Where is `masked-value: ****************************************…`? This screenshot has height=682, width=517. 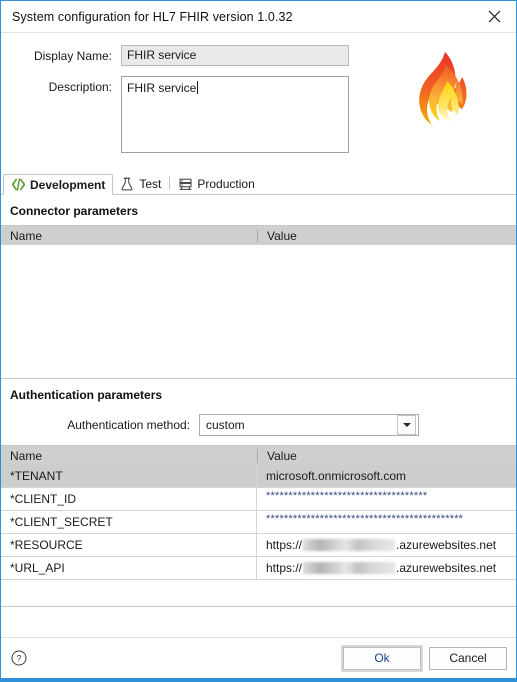
masked-value: ****************************************… is located at coordinates (365, 518).